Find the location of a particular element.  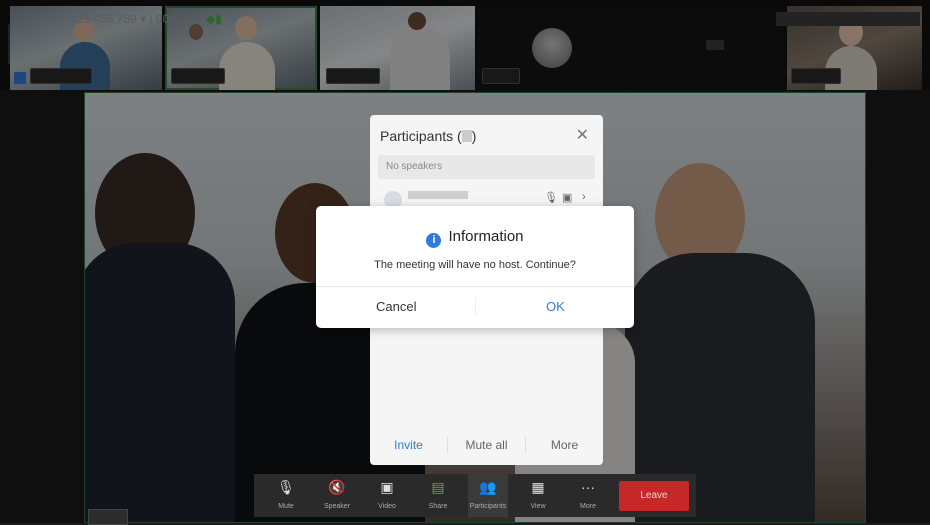

ellipsis-icon: ··· is located at coordinates (588, 487).